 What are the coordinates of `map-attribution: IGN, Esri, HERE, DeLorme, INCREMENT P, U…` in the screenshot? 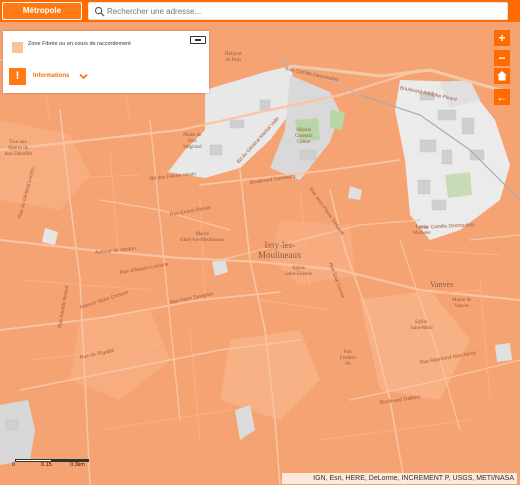 It's located at (399, 478).